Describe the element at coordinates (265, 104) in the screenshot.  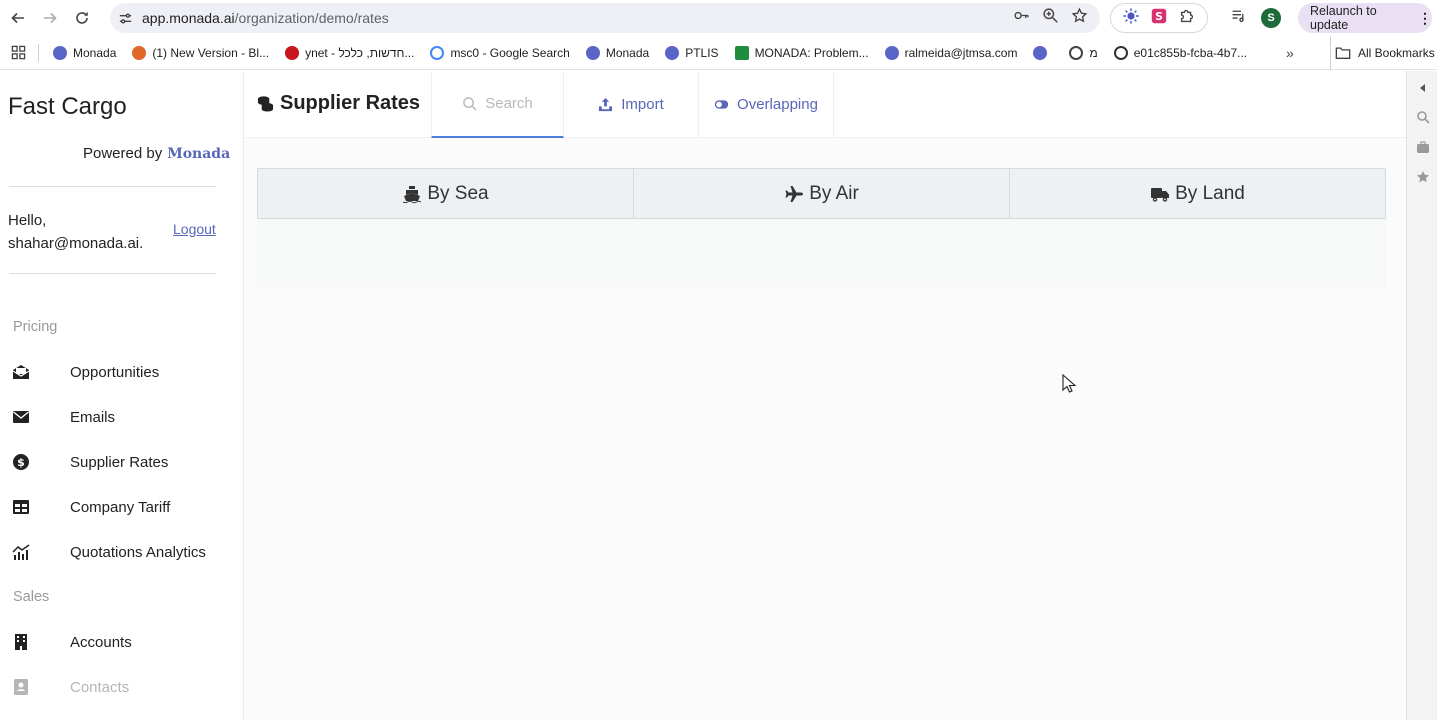
I see `coins-icon` at that location.